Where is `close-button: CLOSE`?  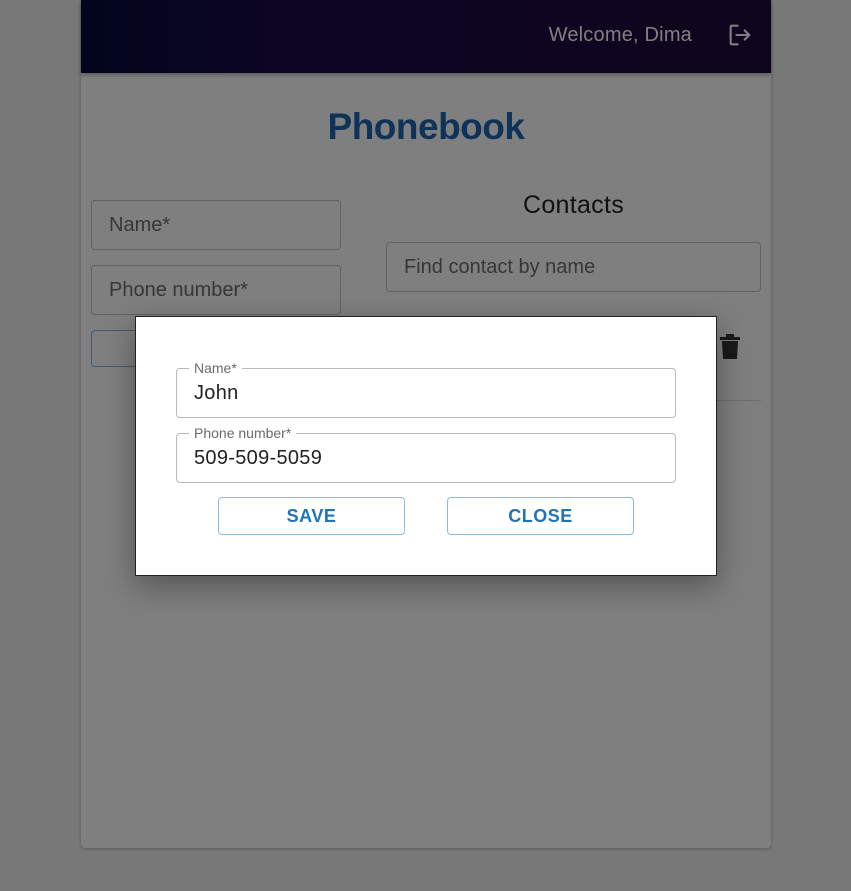 close-button: CLOSE is located at coordinates (540, 516).